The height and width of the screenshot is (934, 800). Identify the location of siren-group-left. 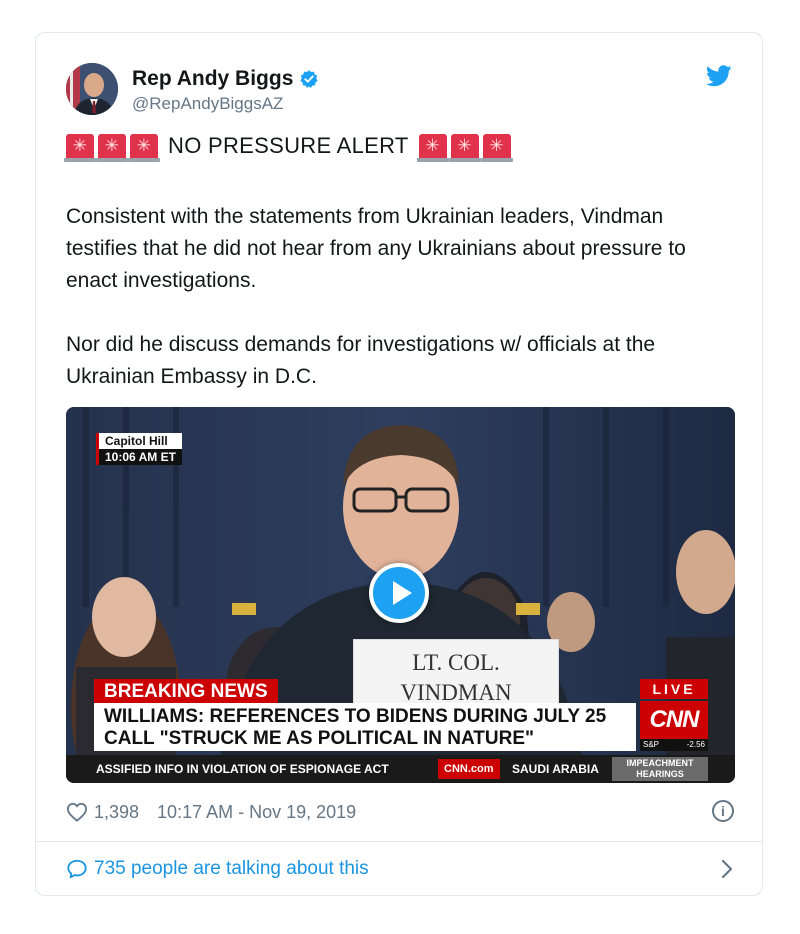
(112, 148).